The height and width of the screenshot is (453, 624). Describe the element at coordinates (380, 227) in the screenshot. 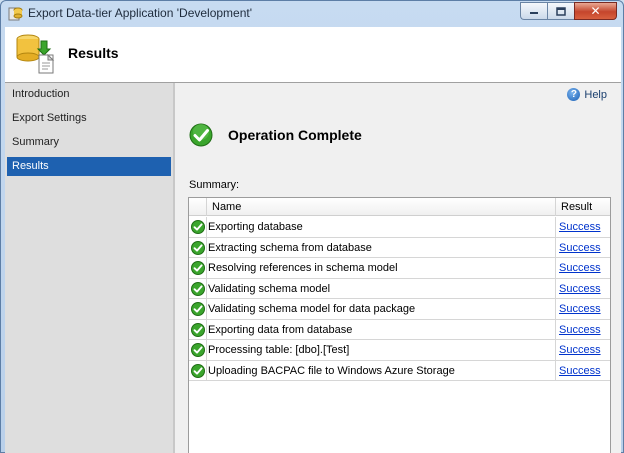

I see `row-name: Exporting database` at that location.